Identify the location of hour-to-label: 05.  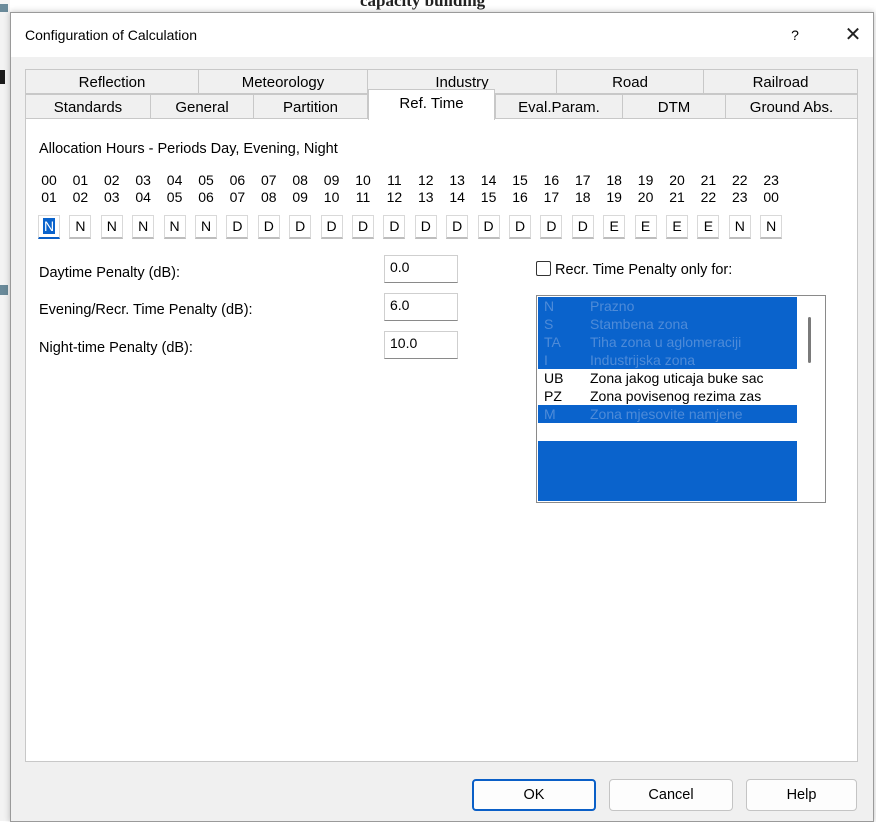
(174, 197).